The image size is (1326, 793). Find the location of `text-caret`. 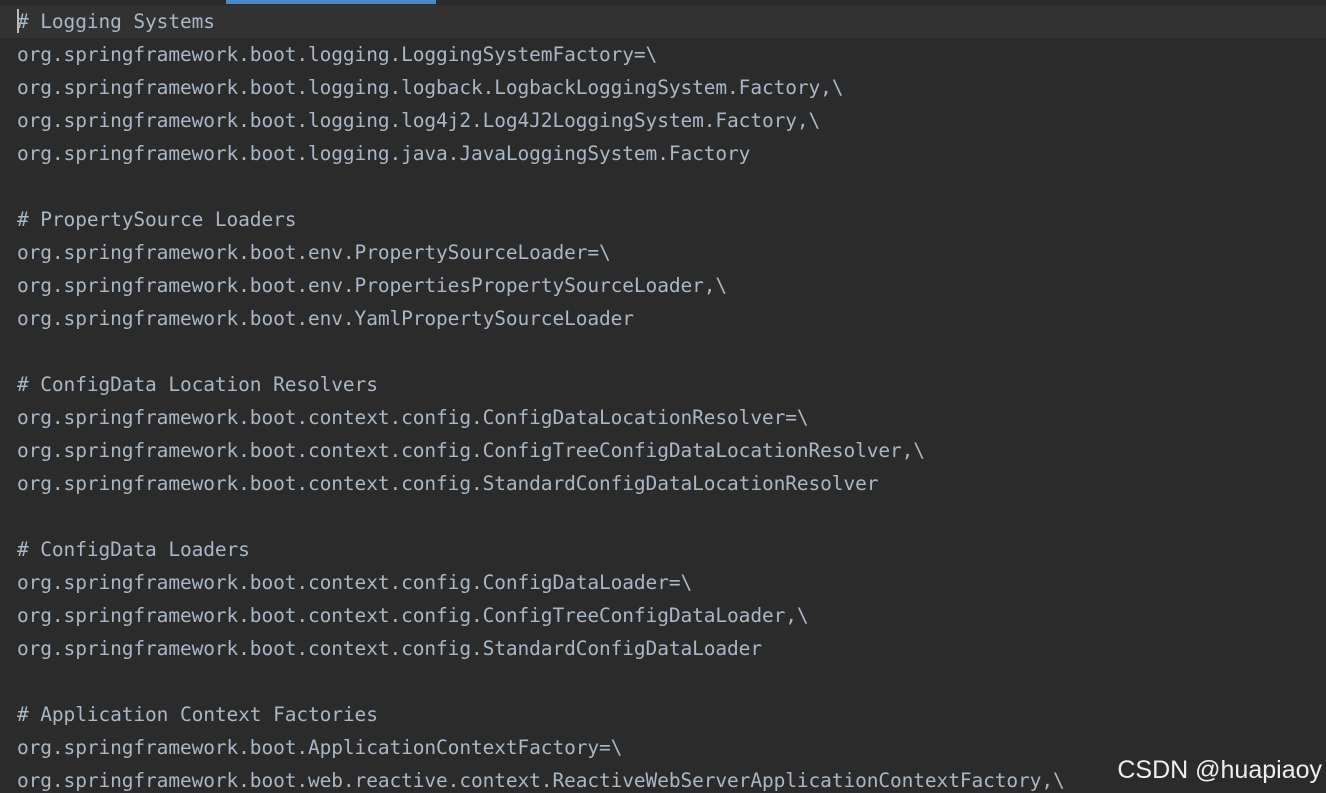

text-caret is located at coordinates (18, 21).